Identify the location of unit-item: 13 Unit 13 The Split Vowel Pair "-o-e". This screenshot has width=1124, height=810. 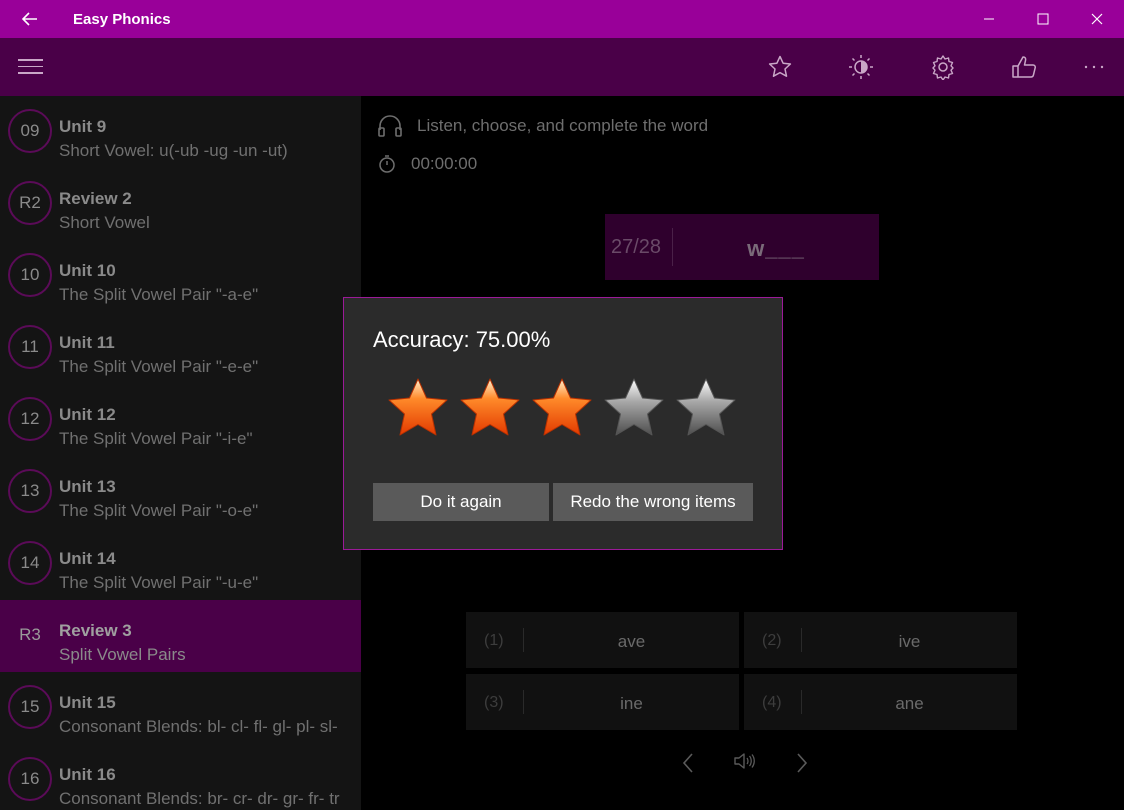
(180, 492).